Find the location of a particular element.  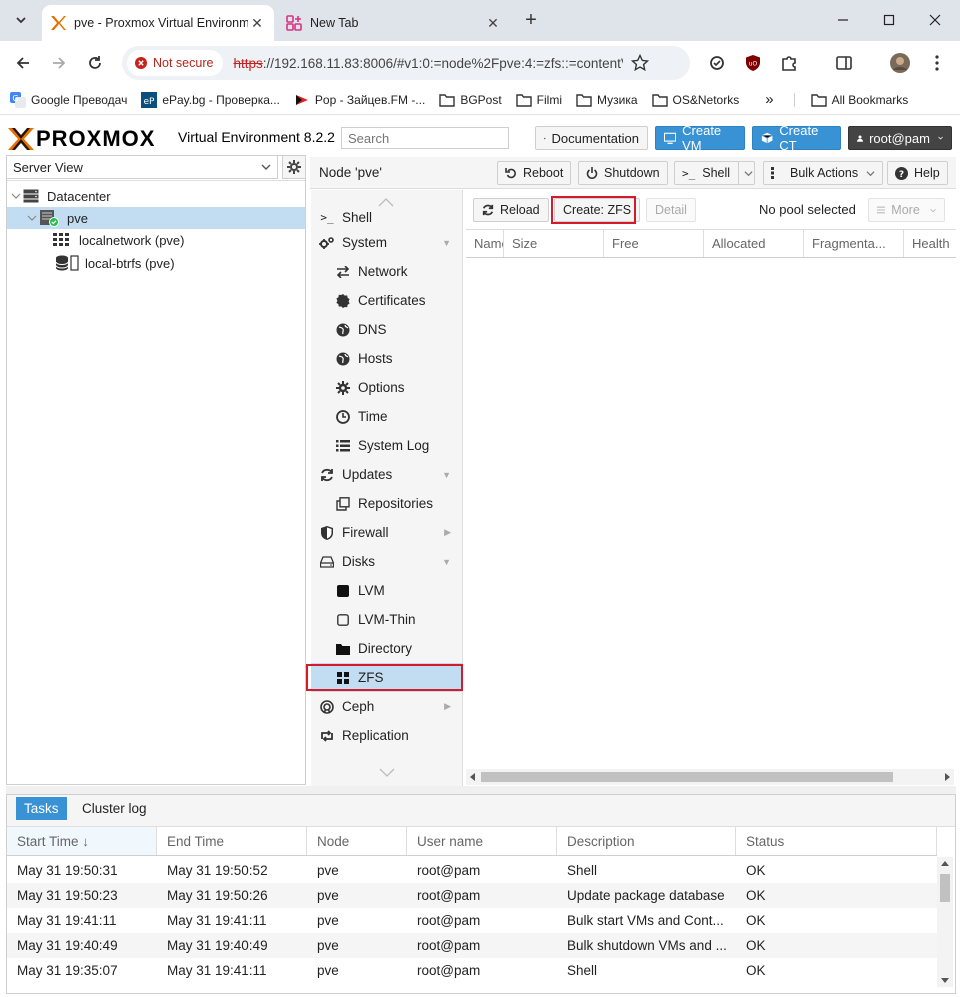

bookmark-star-icon is located at coordinates (640, 63).